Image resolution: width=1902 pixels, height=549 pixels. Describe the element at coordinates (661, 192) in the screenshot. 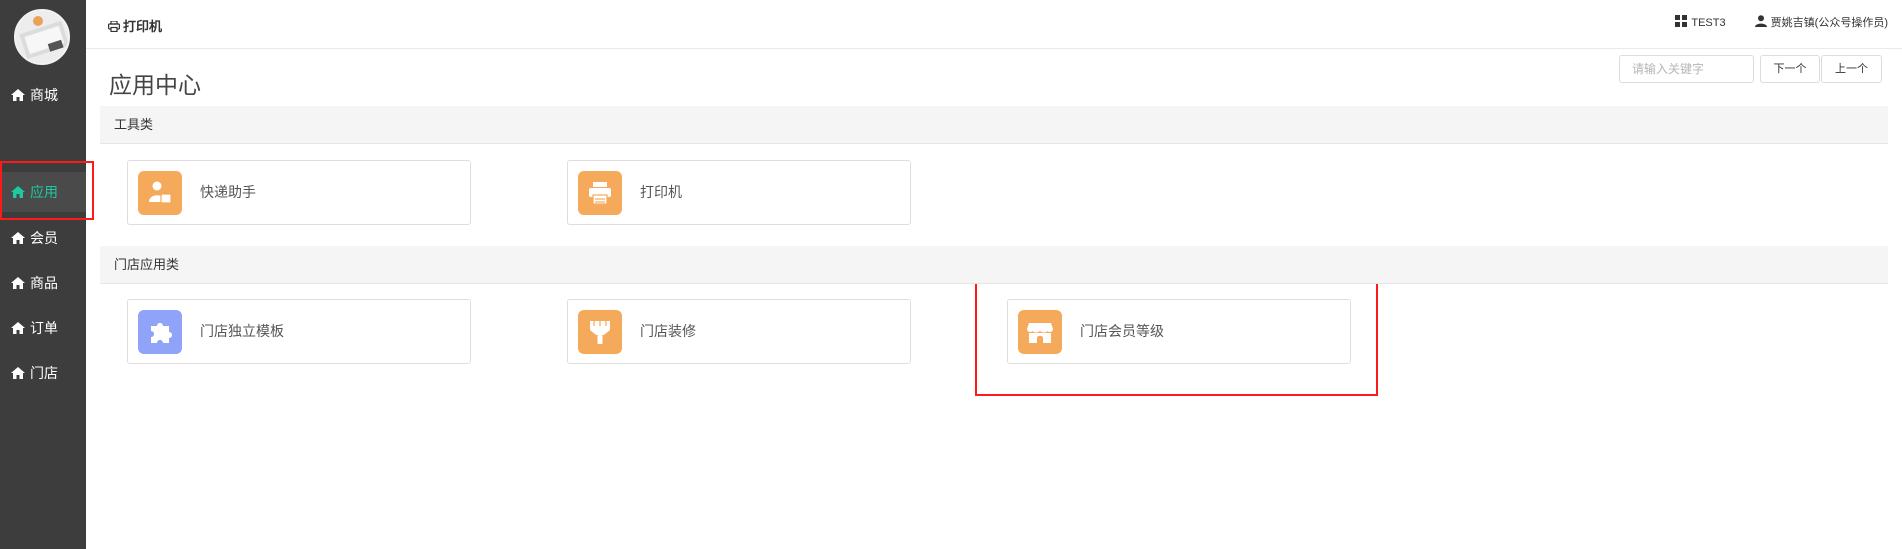

I see `app-card-label: 打印机` at that location.